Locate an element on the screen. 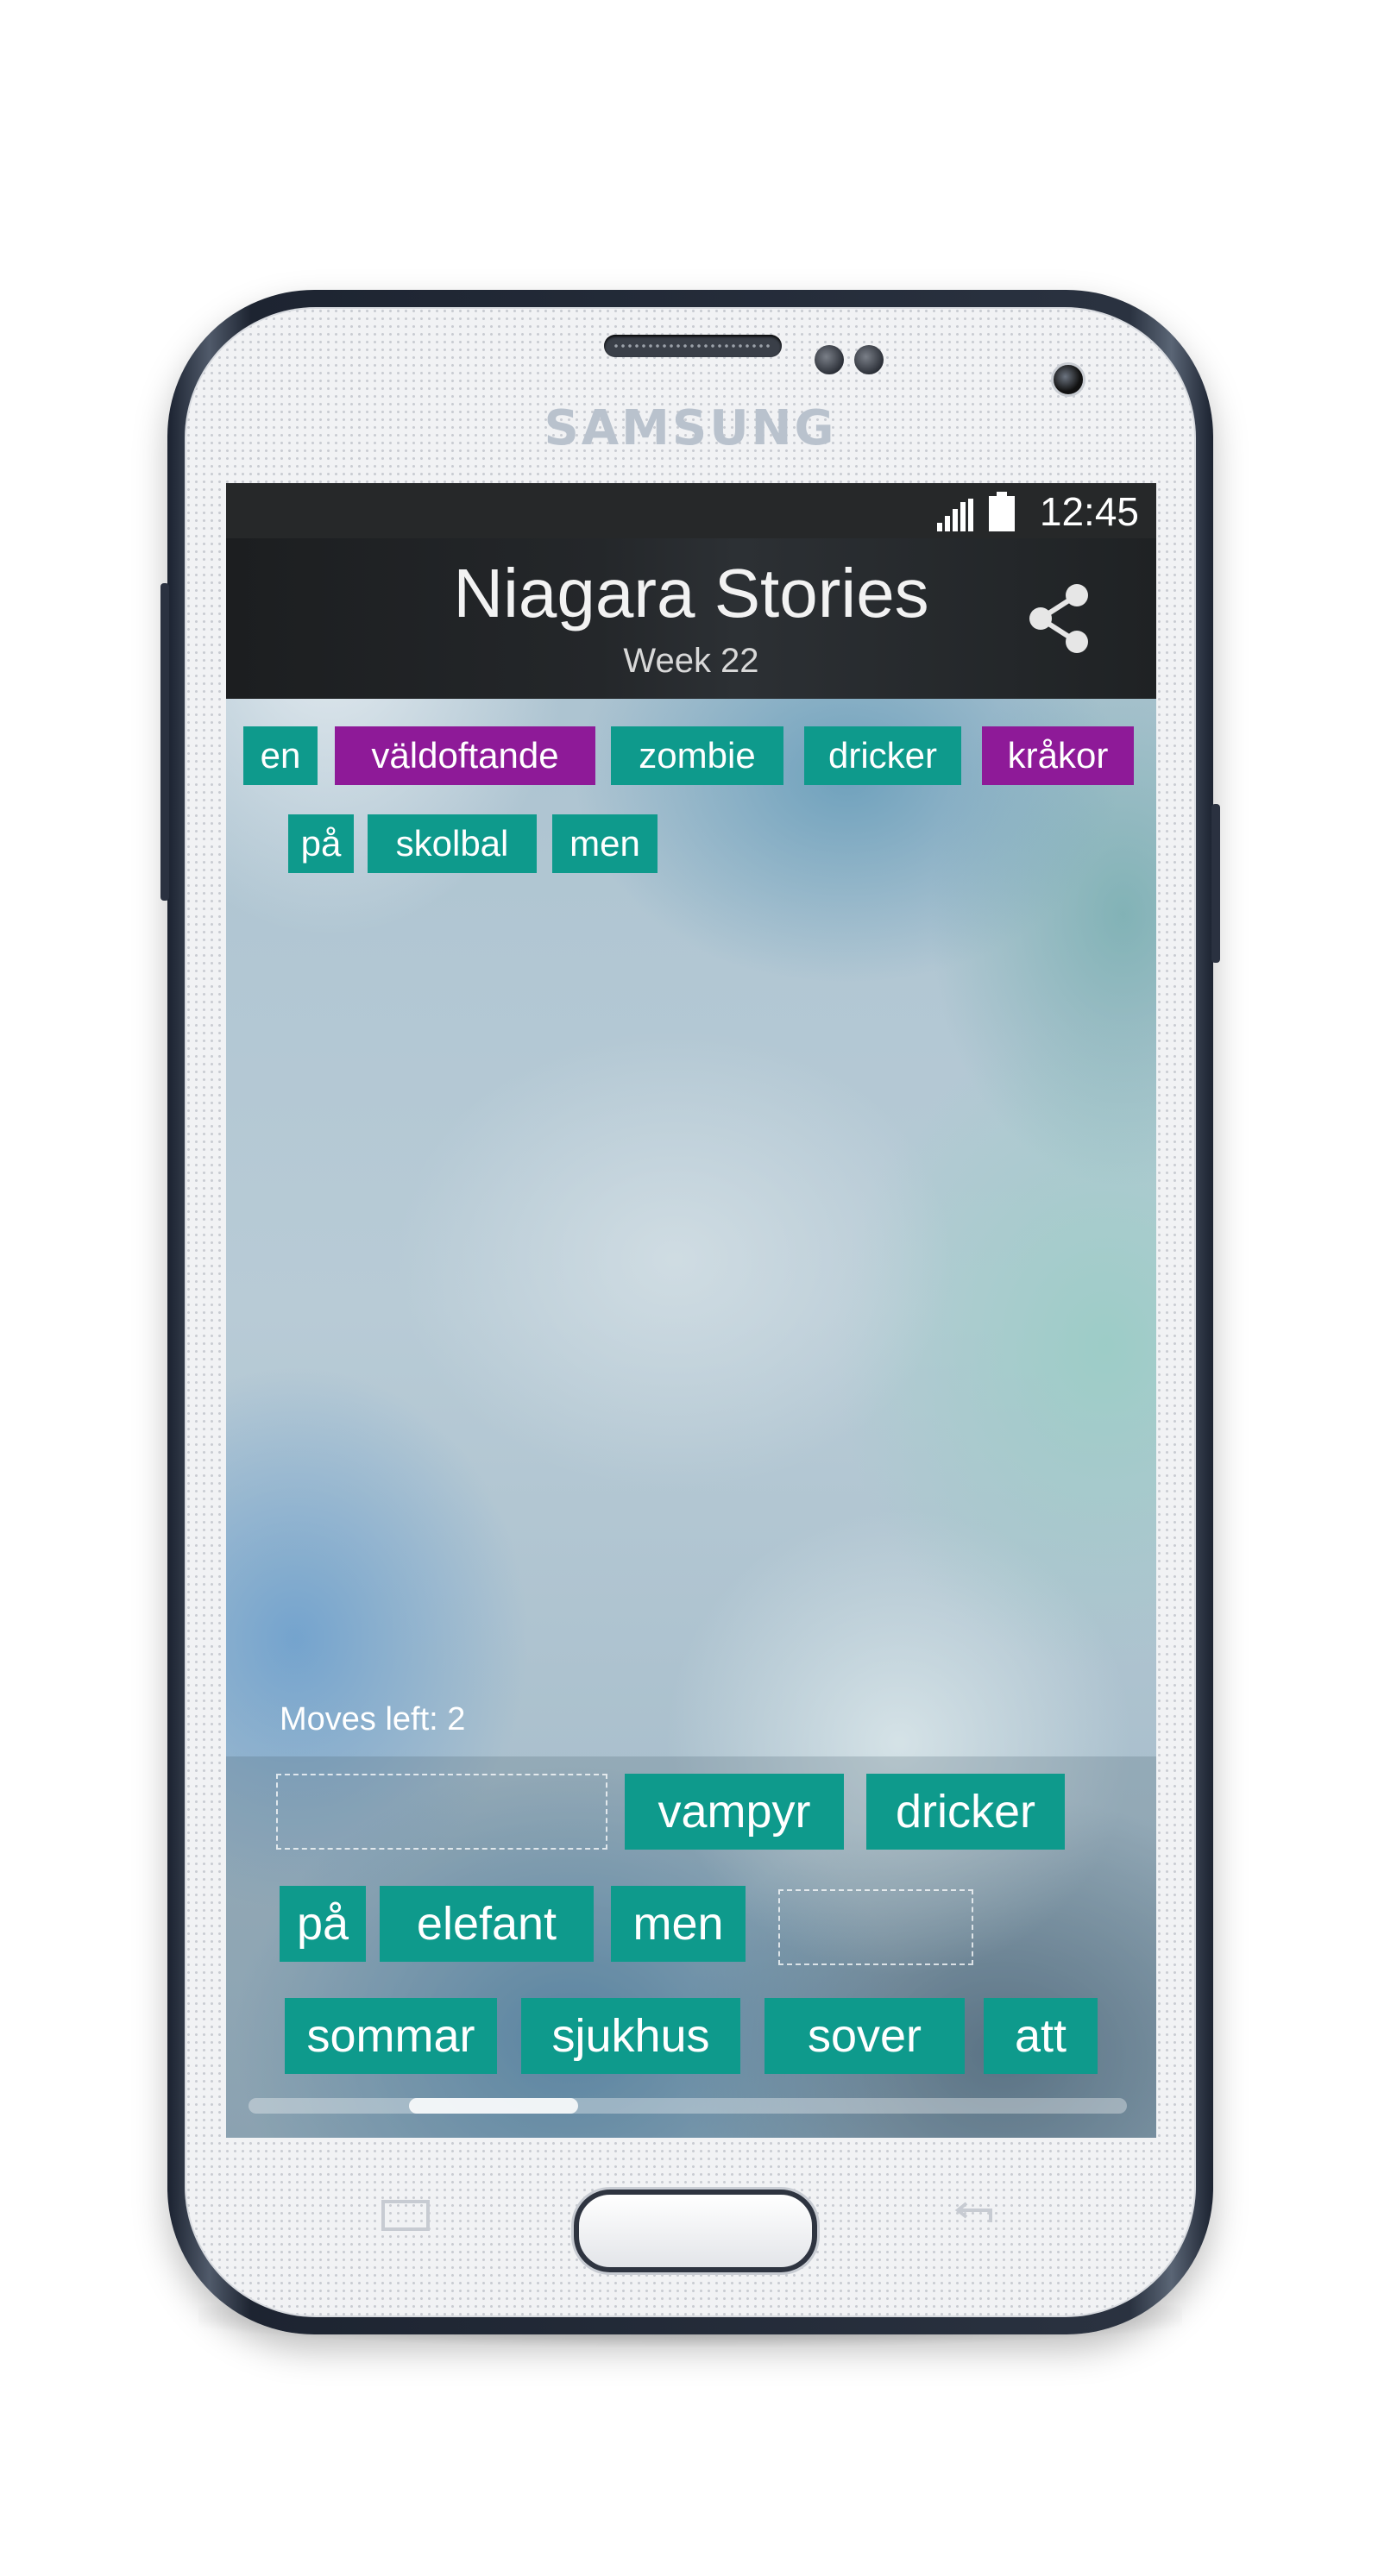 The height and width of the screenshot is (2576, 1378). sentence-word: väldoftande is located at coordinates (465, 755).